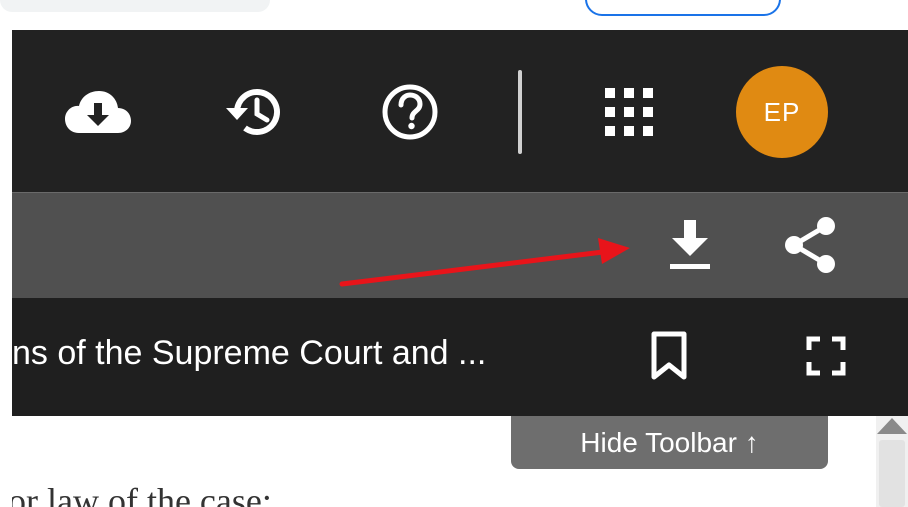  I want to click on history-icon, so click(255, 112).